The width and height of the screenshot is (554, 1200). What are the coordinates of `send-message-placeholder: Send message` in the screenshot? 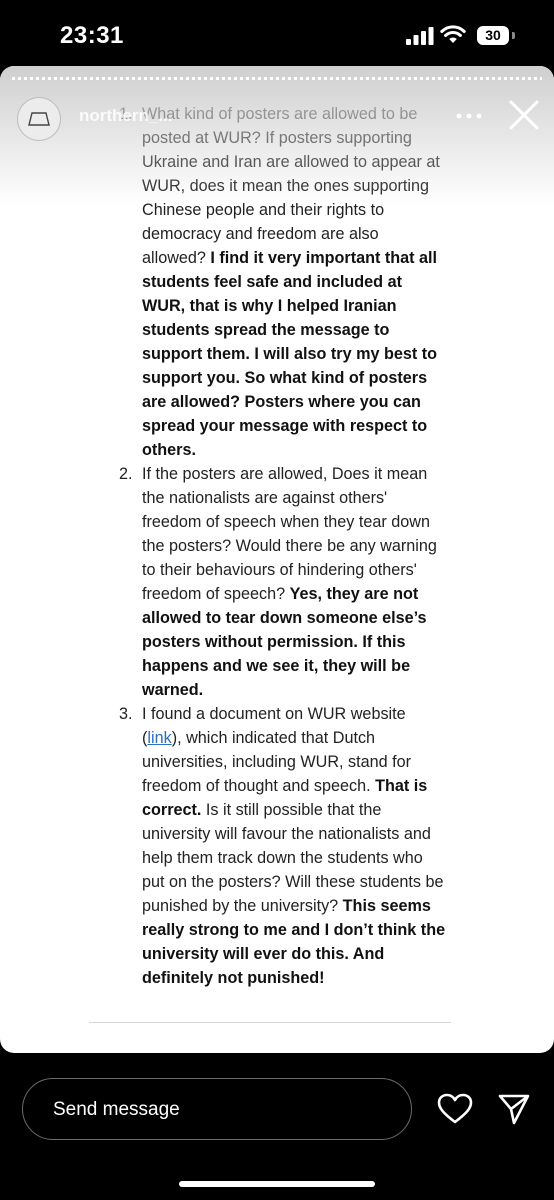 It's located at (116, 1109).